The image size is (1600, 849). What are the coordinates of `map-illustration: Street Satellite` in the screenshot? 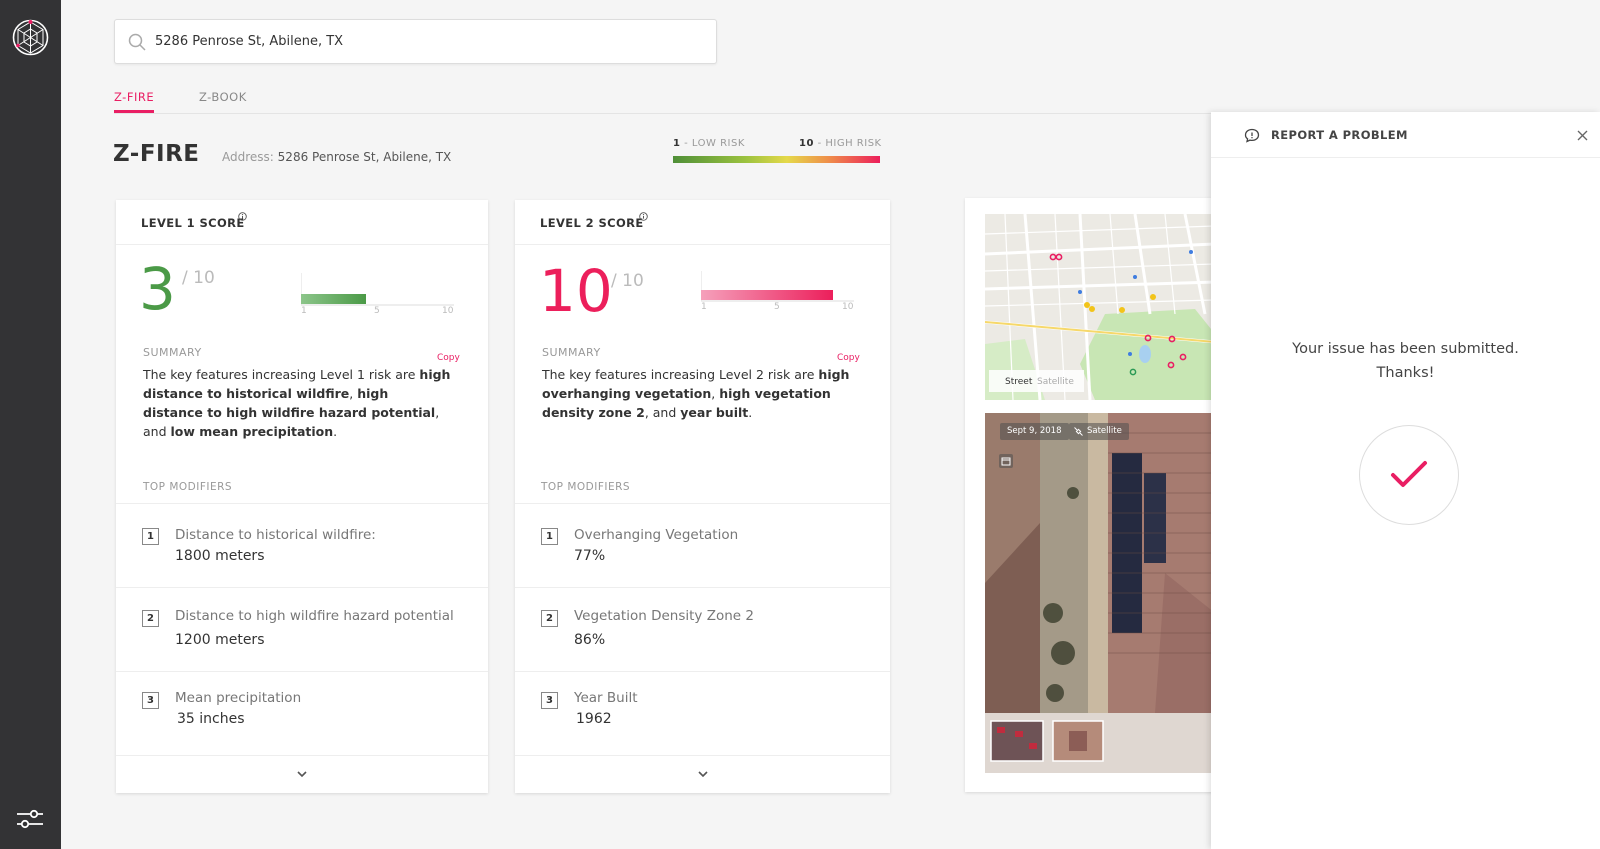 It's located at (1100, 307).